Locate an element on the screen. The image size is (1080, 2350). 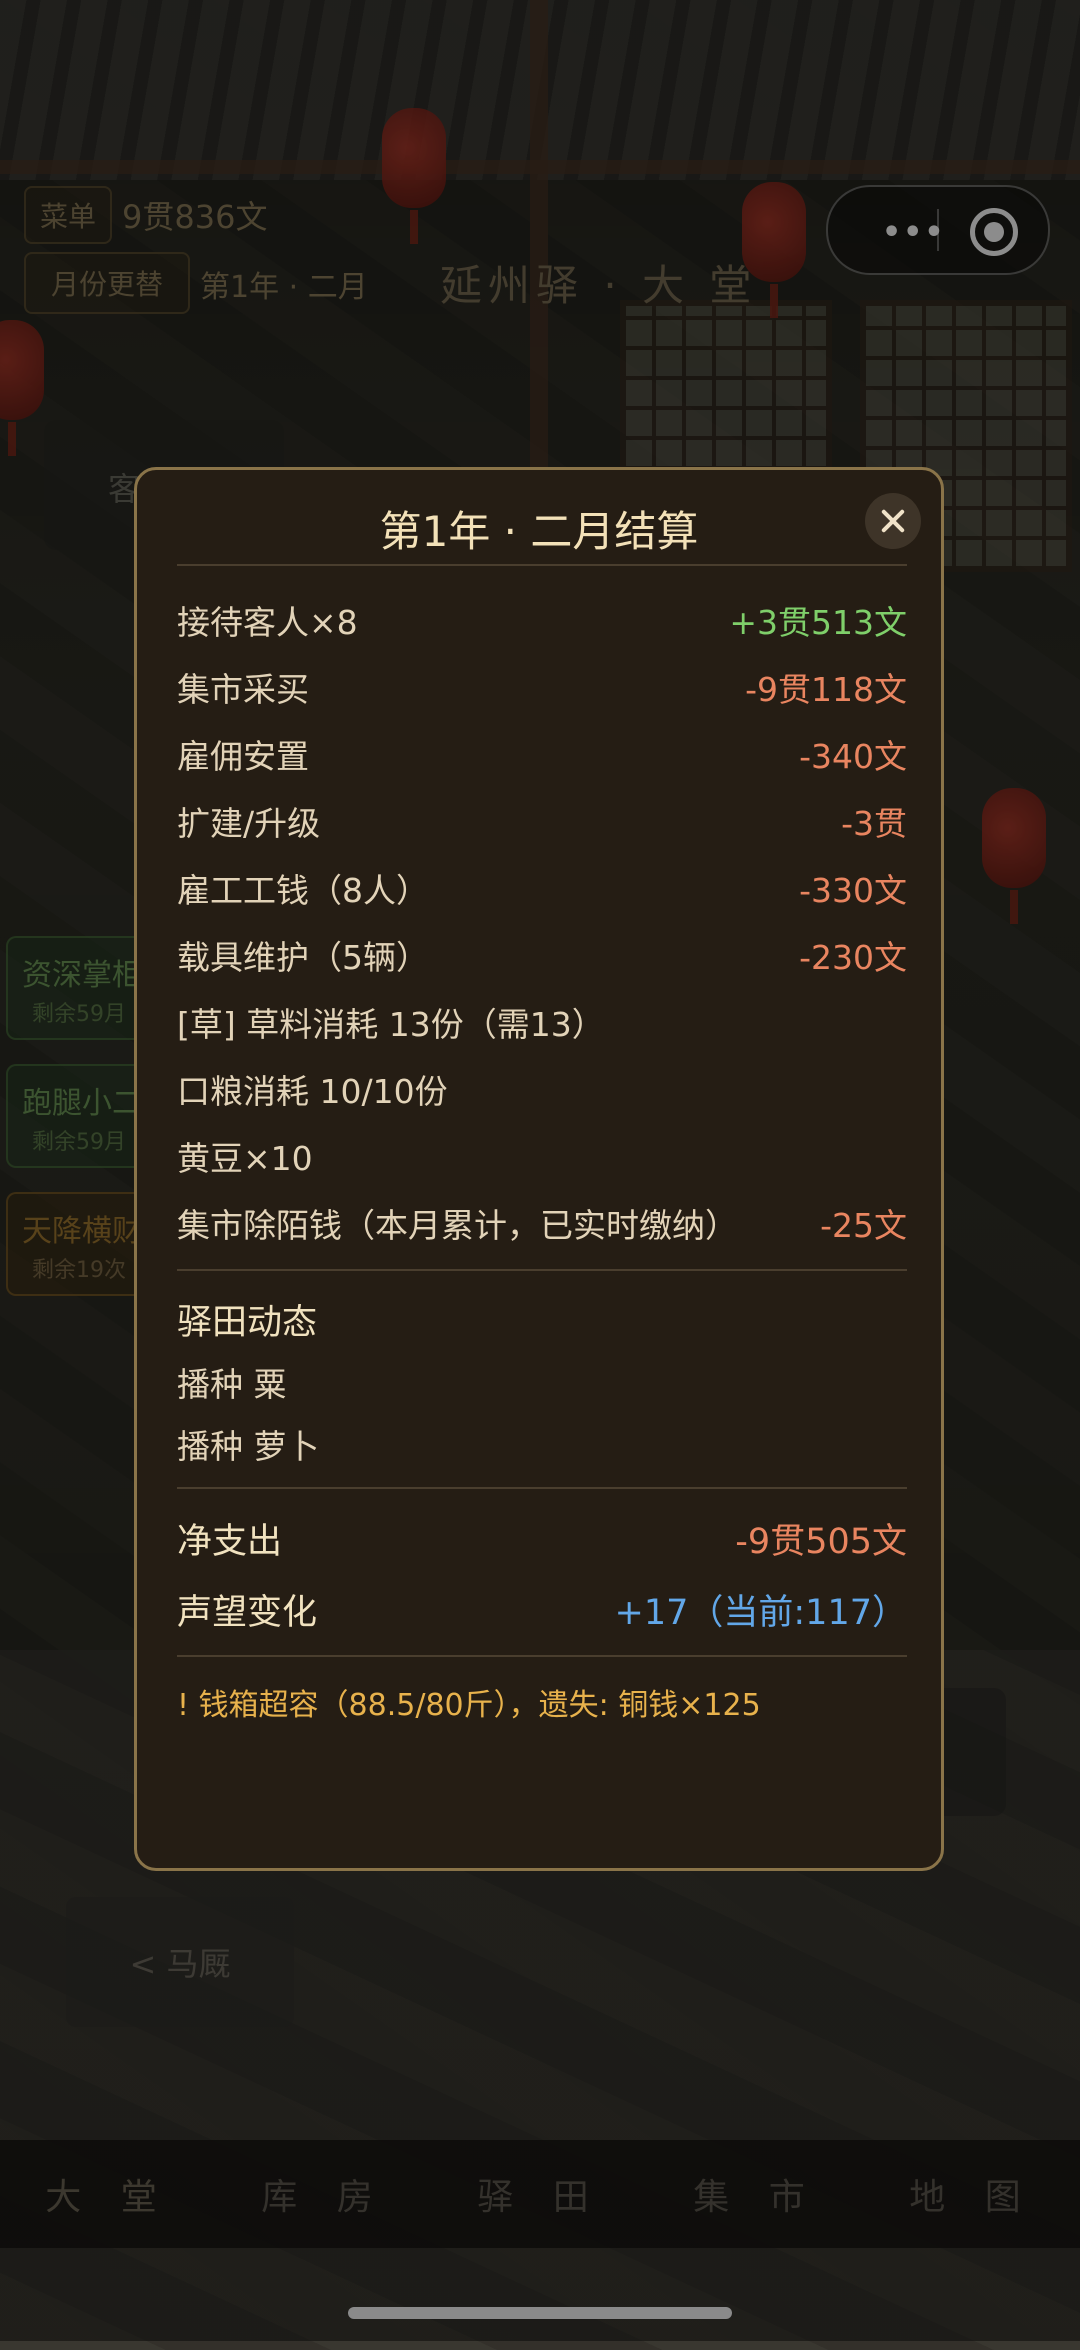
line-label: 雇佣安置 is located at coordinates (243, 756).